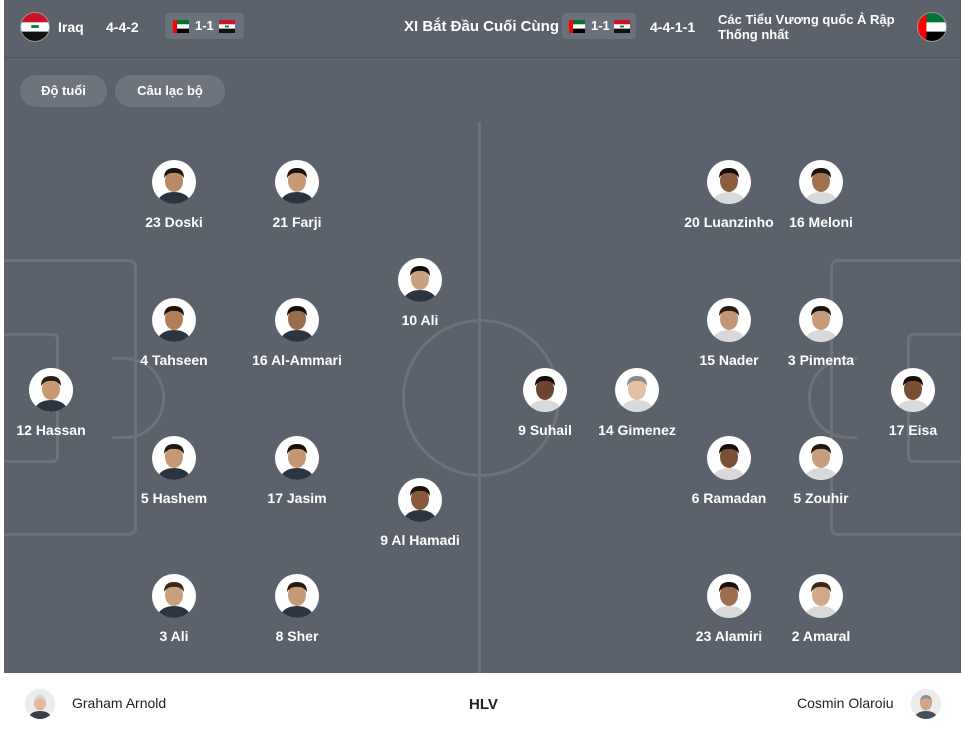 The height and width of the screenshot is (738, 962). I want to click on away-score-box: 1-1, so click(599, 26).